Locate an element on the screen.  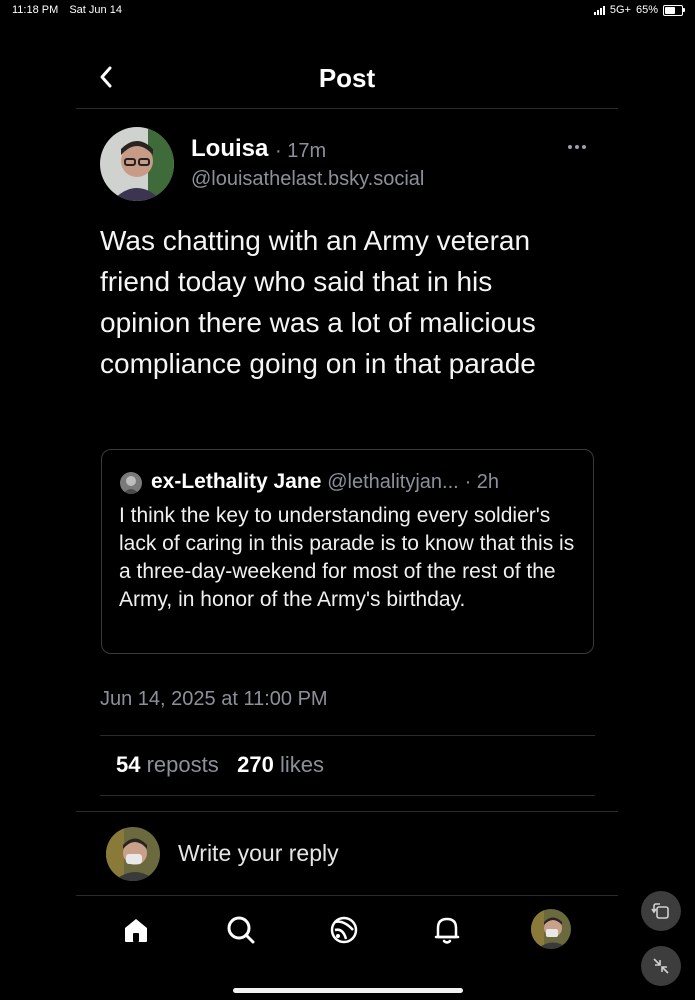
status-date: Sat Jun 14 is located at coordinates (95, 10).